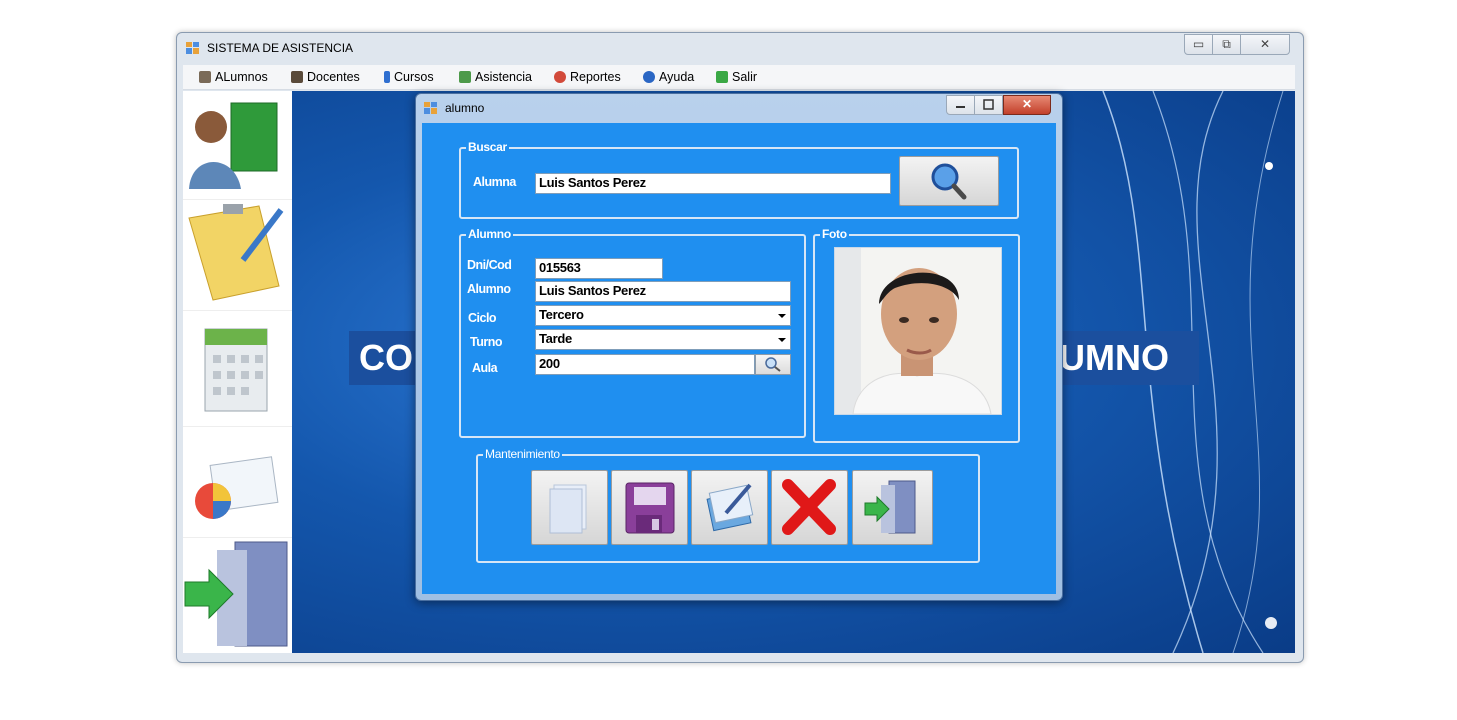 Image resolution: width=1457 pixels, height=720 pixels. What do you see at coordinates (663, 291) in the screenshot?
I see `alumno-name-input: Luis Santos Perez` at bounding box center [663, 291].